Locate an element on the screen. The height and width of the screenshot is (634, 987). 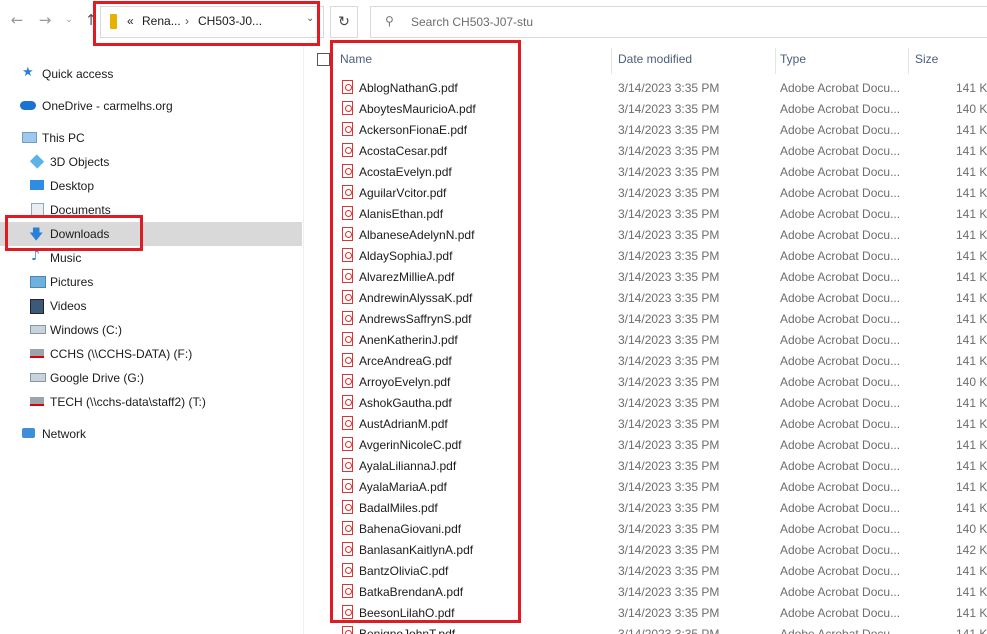
breadcrumb-overflow: « is located at coordinates (130, 21).